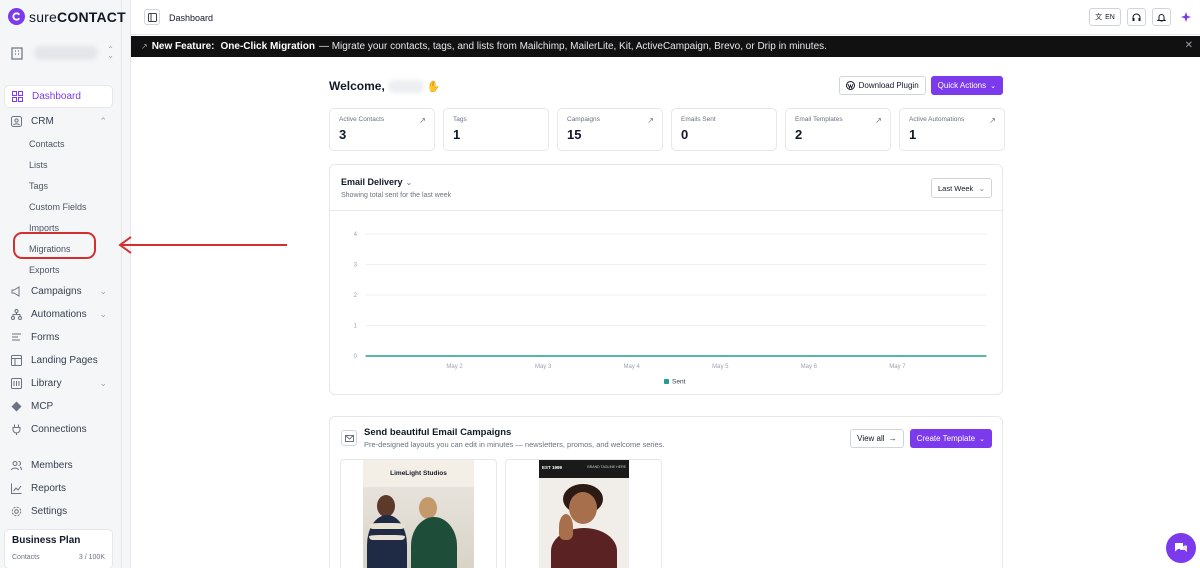 This screenshot has height=568, width=1200. What do you see at coordinates (878, 120) in the screenshot?
I see `arrow-up-right-icon: ↗` at bounding box center [878, 120].